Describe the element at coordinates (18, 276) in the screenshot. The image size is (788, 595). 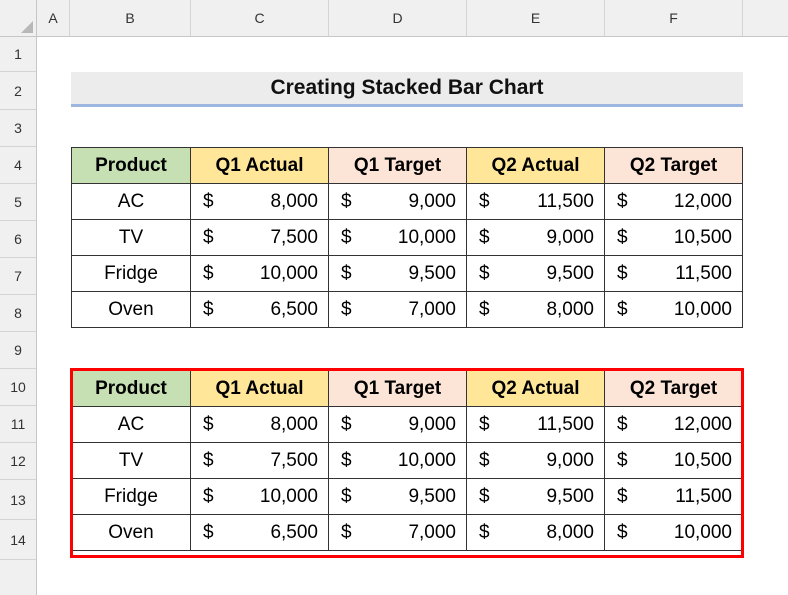
I see `row-header-7: 7` at that location.